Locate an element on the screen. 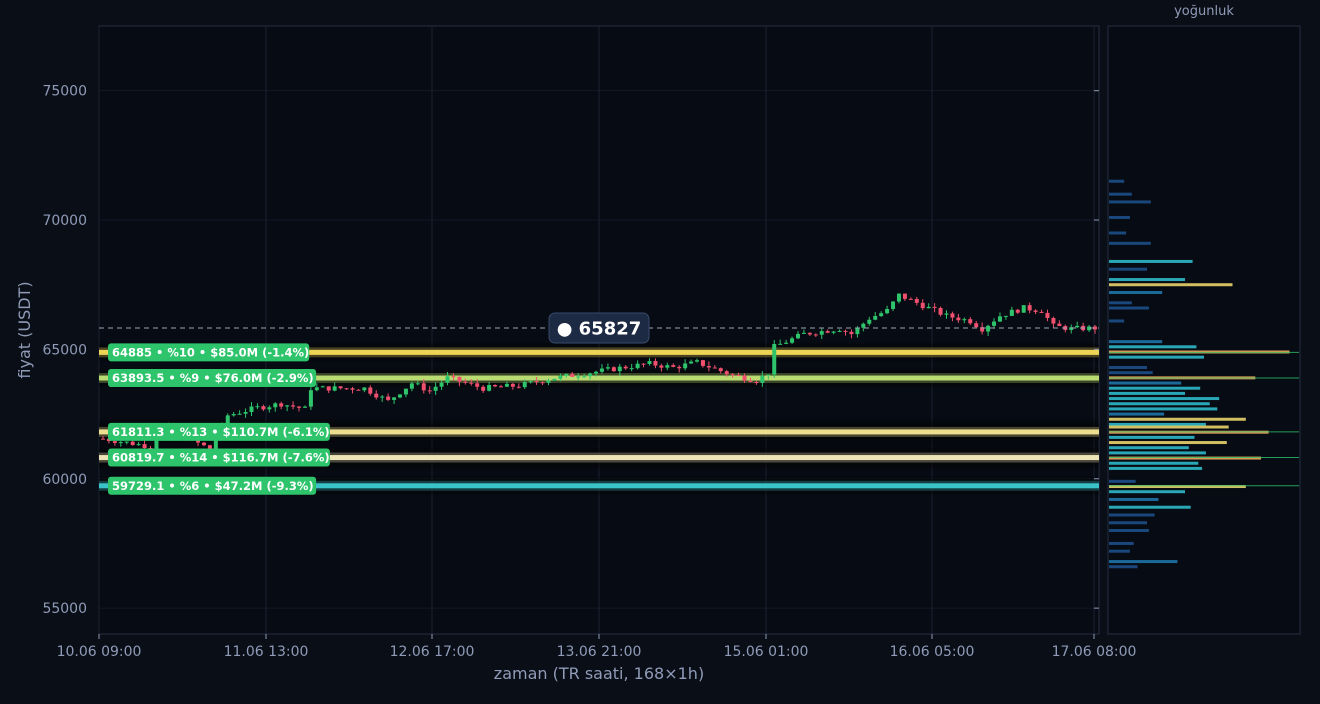  level-label-text: 61811.3 • %13 • $110.7M (-6.1%) is located at coordinates (221, 432).